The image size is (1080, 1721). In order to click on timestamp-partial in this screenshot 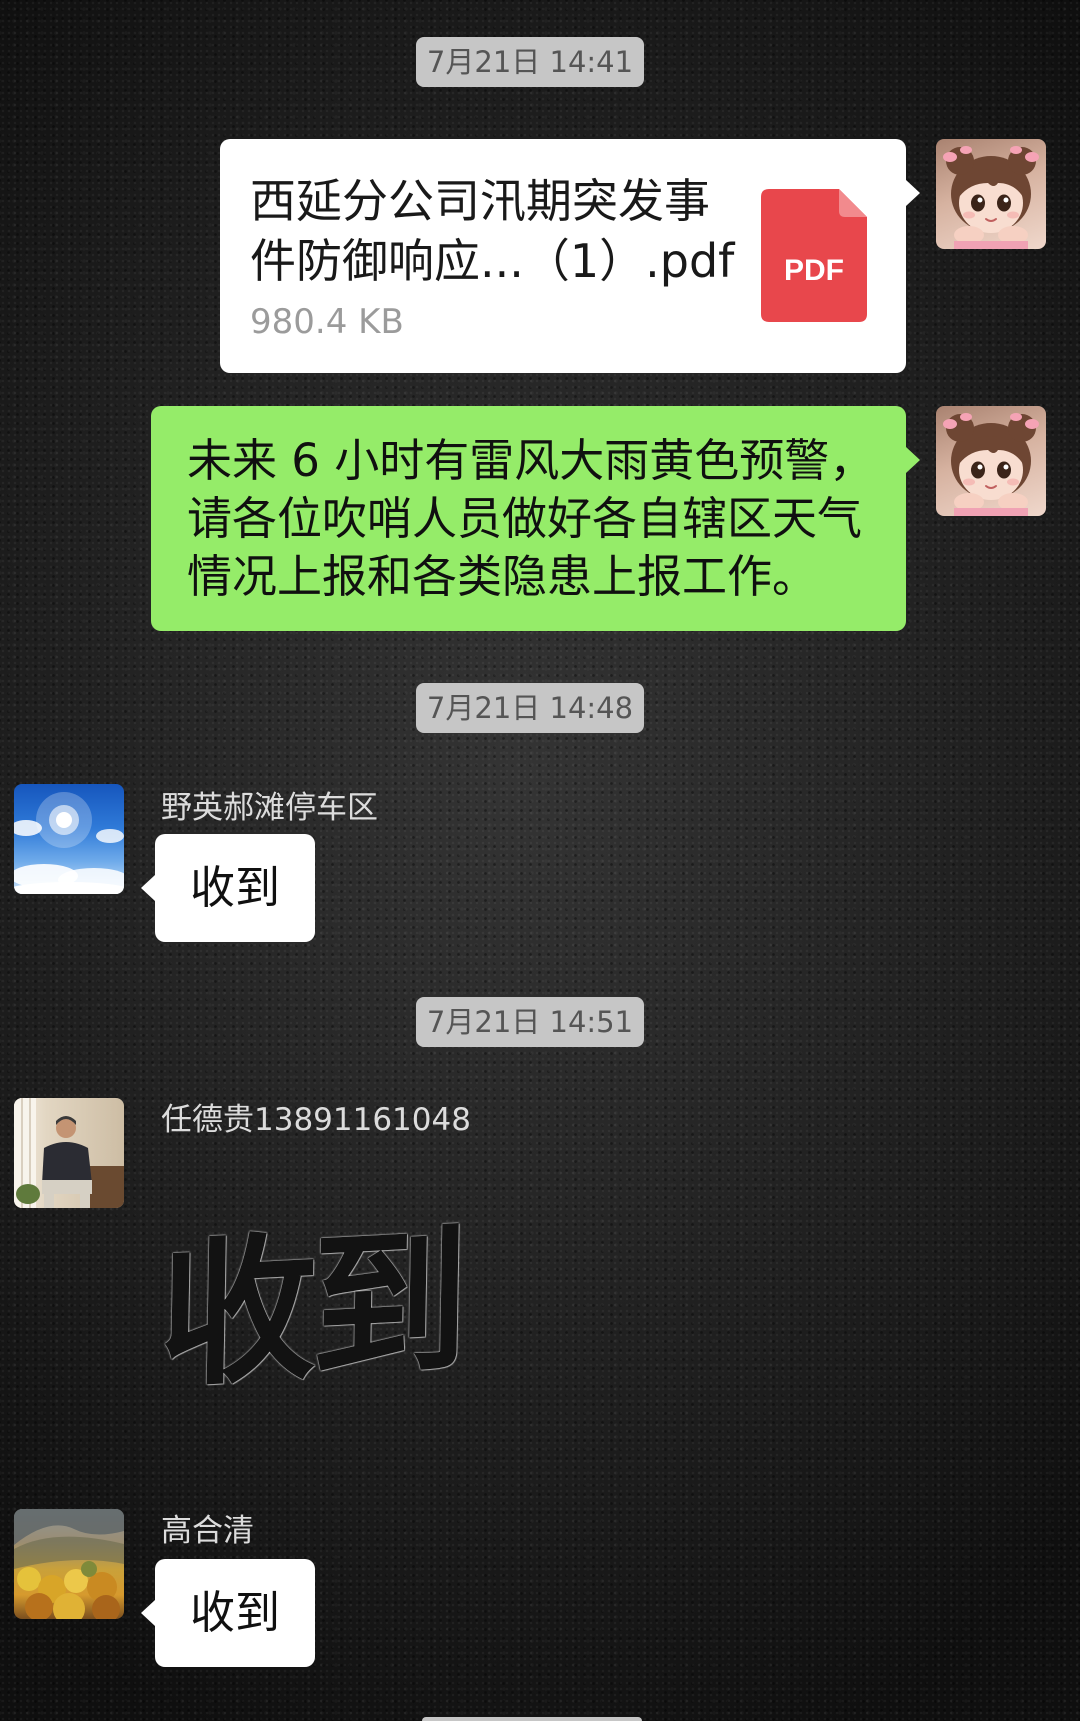, I will do `click(532, 1719)`.